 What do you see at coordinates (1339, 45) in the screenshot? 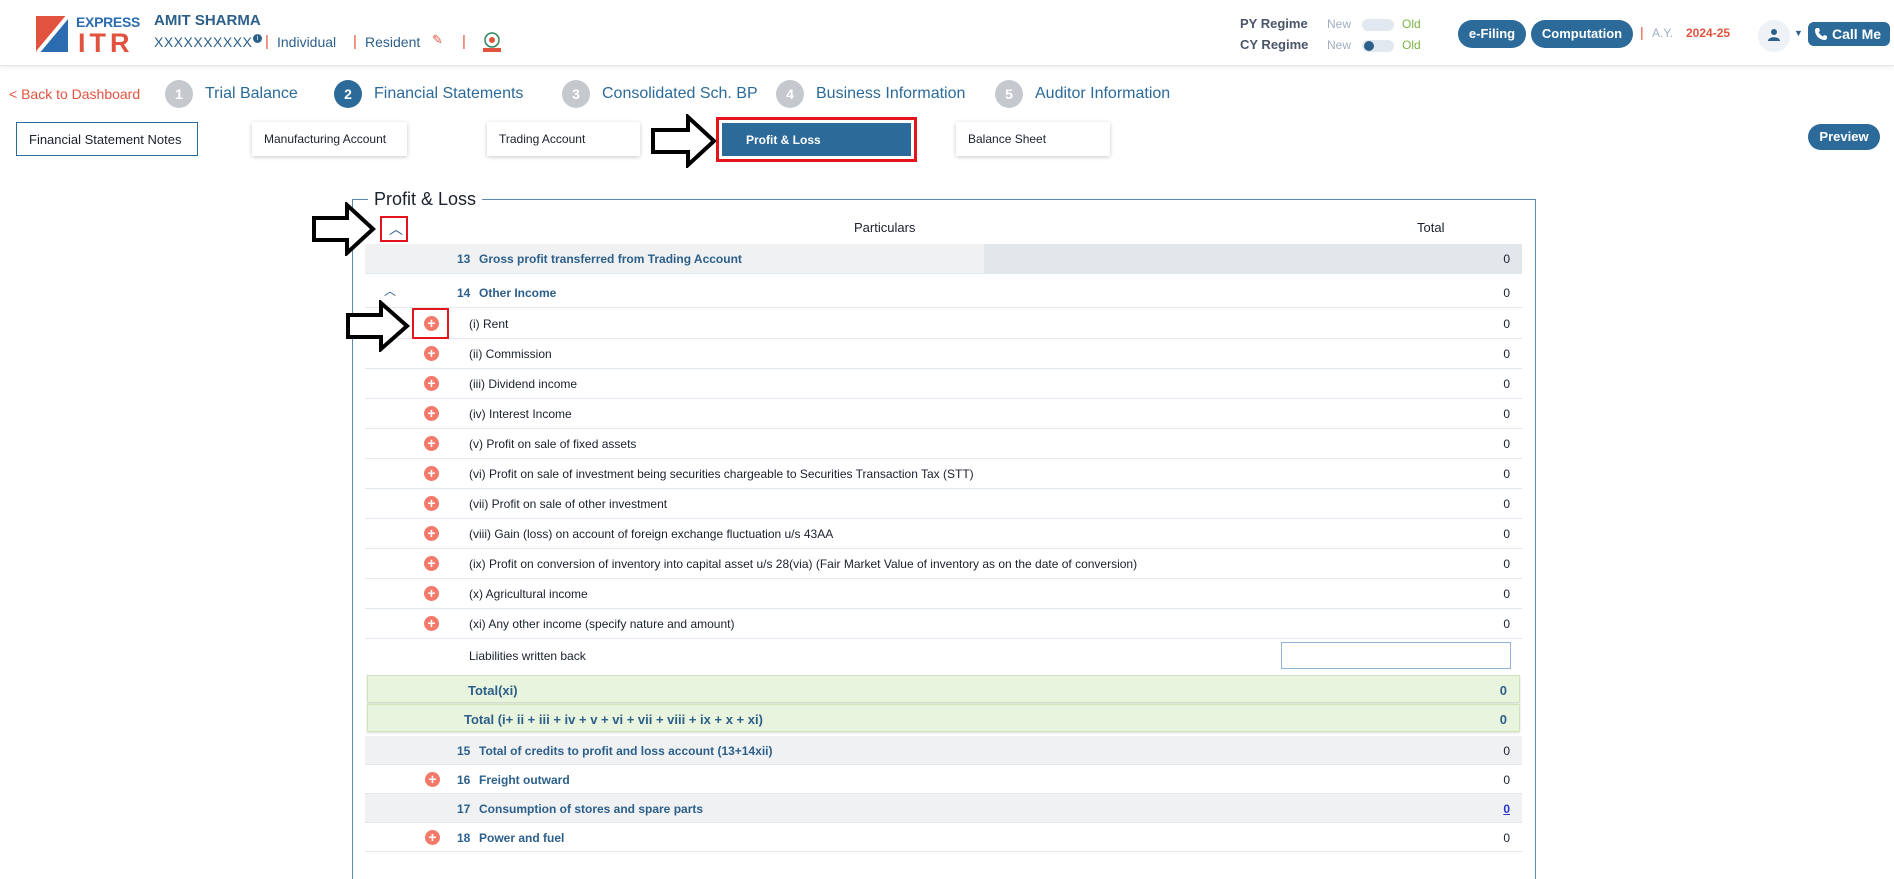
I see `cy-regime-new: New` at bounding box center [1339, 45].